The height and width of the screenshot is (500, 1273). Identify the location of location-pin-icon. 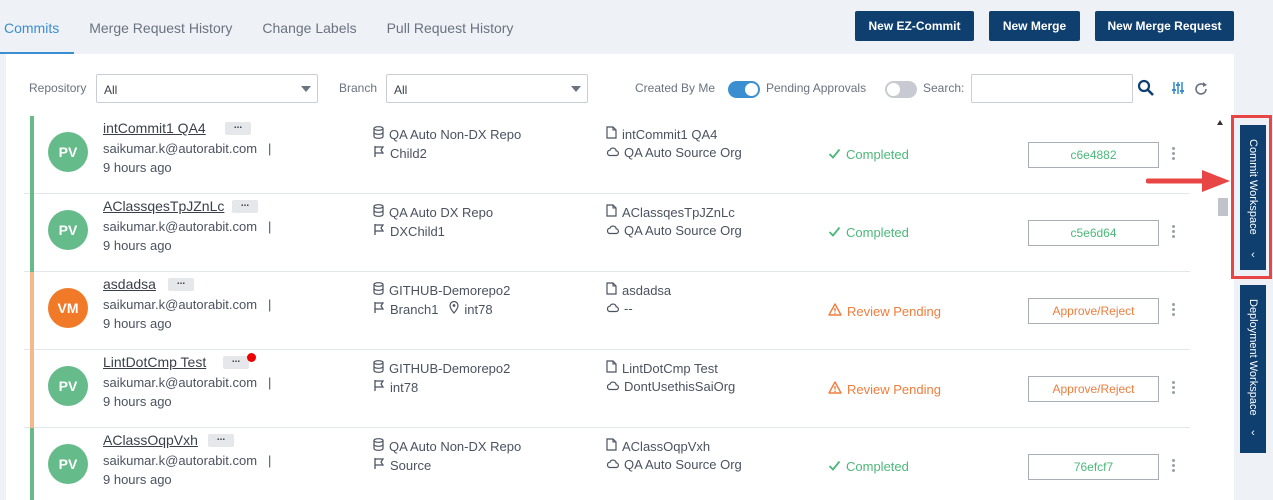
(454, 308).